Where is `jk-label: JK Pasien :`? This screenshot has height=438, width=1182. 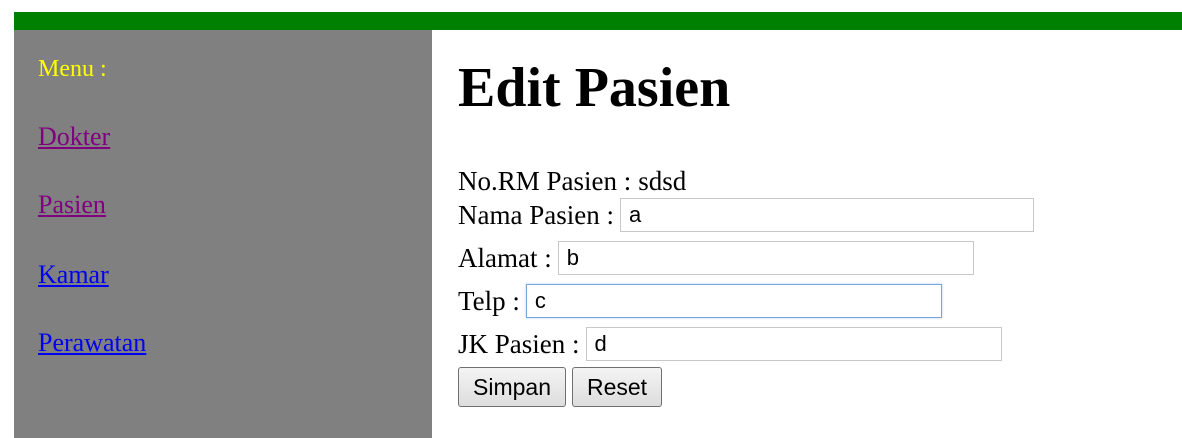 jk-label: JK Pasien : is located at coordinates (519, 343).